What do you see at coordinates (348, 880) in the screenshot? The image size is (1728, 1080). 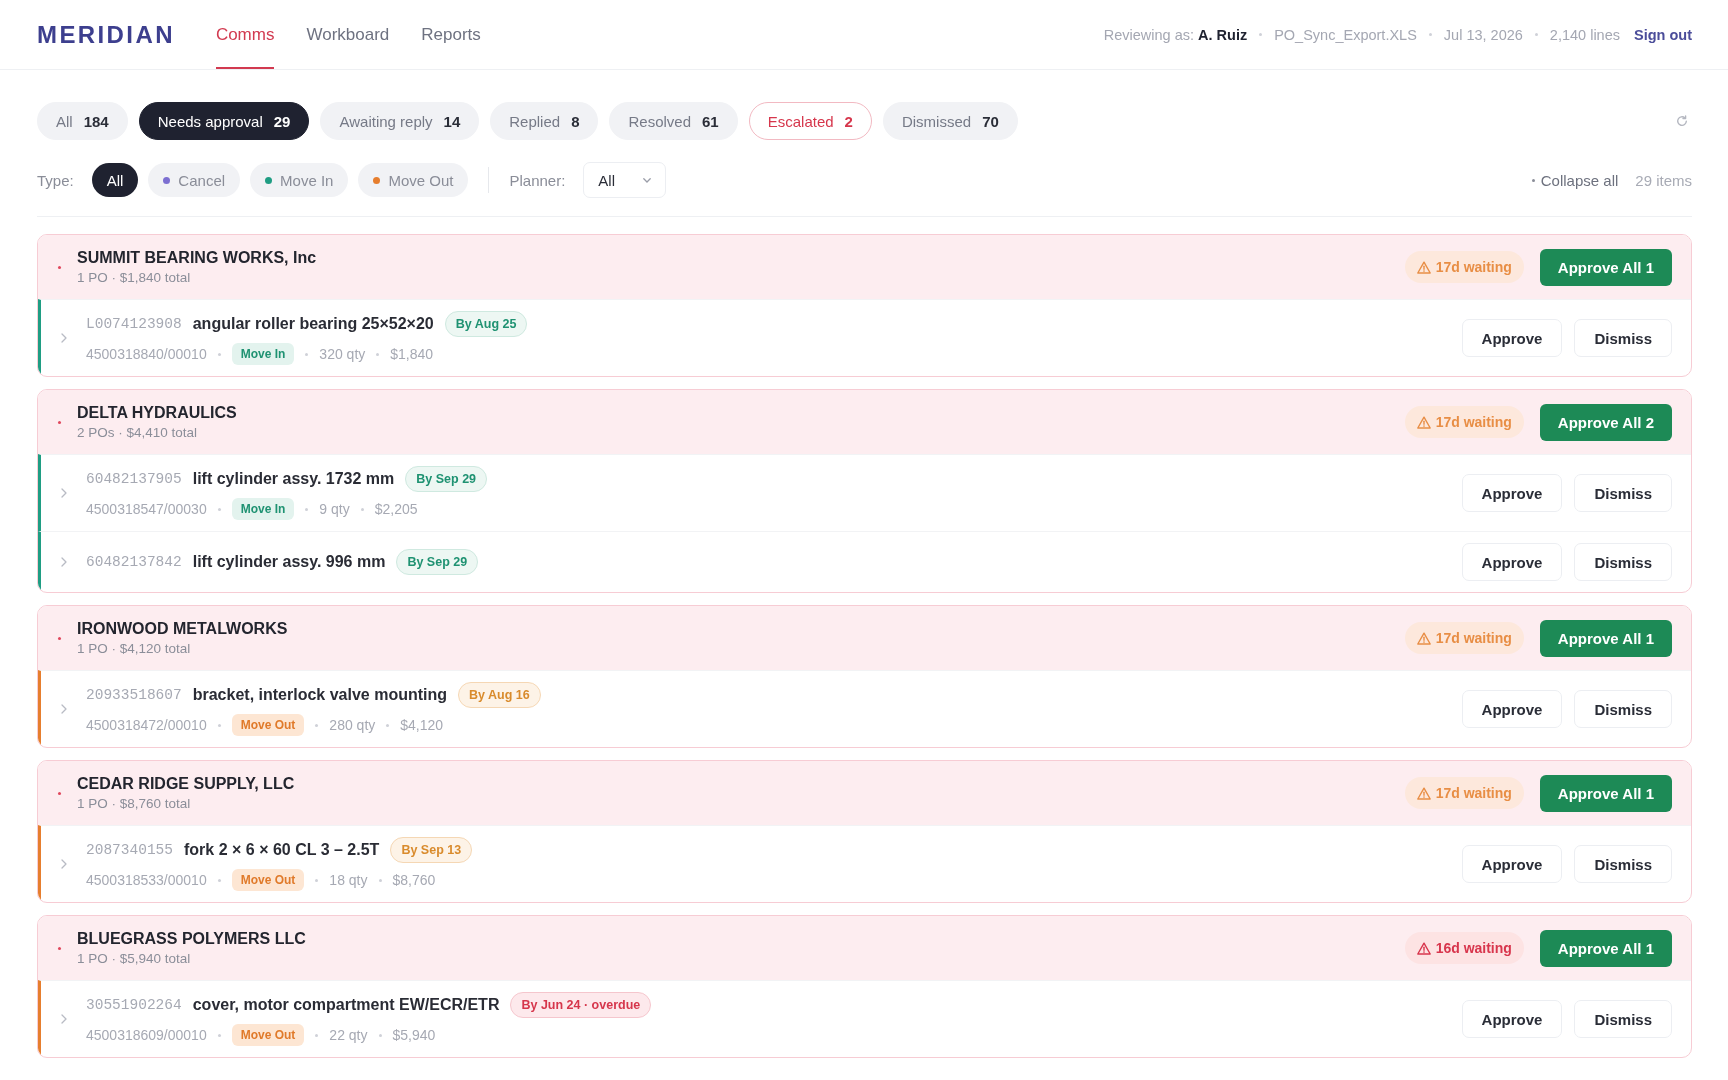 I see `quantity-text: 18 qty` at bounding box center [348, 880].